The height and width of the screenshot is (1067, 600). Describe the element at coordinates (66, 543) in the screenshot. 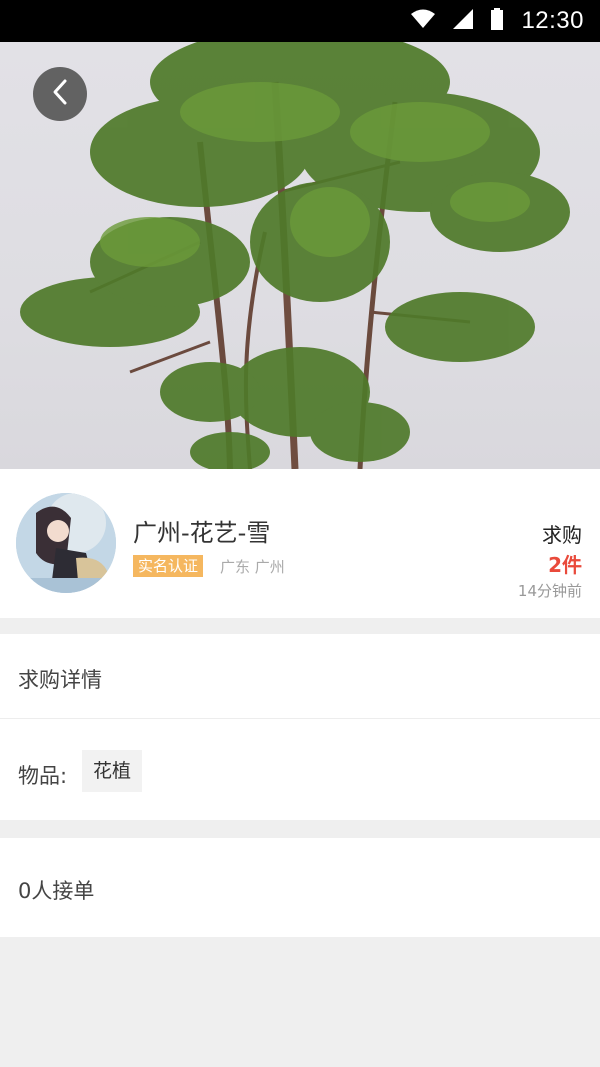

I see `avatar` at that location.